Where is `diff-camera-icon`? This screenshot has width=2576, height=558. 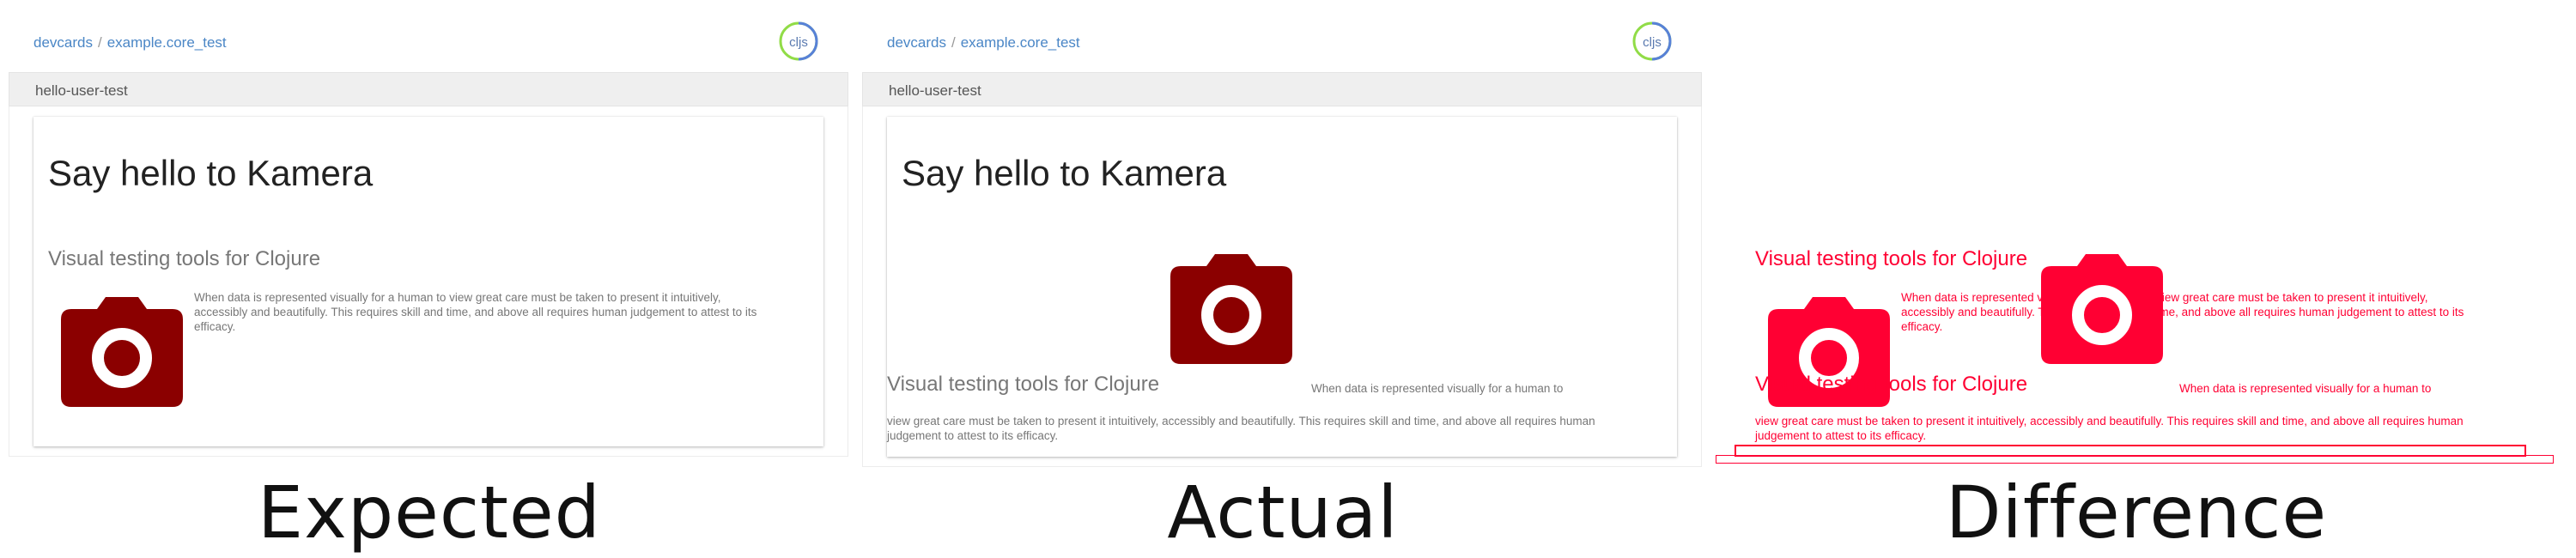 diff-camera-icon is located at coordinates (2102, 309).